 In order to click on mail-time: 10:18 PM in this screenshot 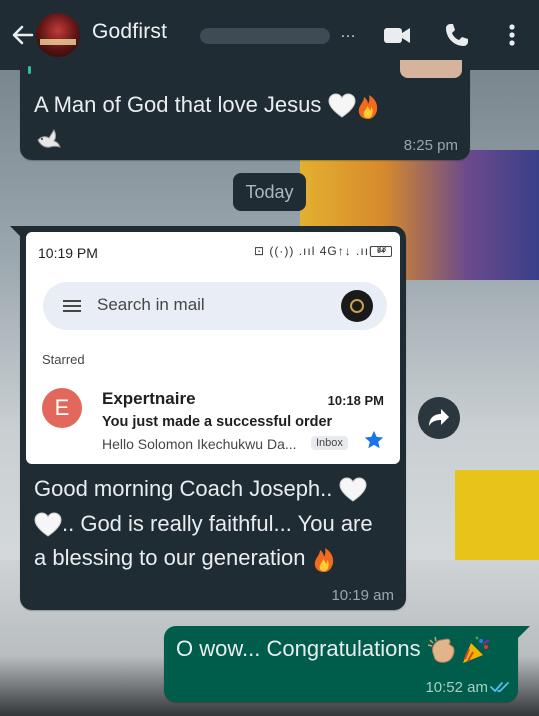, I will do `click(355, 400)`.